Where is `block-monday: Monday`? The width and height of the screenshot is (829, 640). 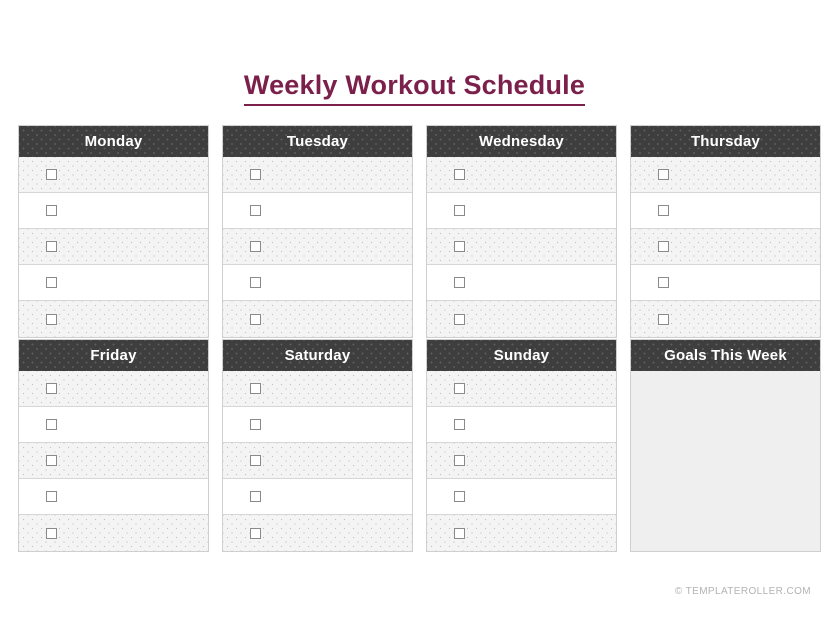
block-monday: Monday is located at coordinates (113, 231).